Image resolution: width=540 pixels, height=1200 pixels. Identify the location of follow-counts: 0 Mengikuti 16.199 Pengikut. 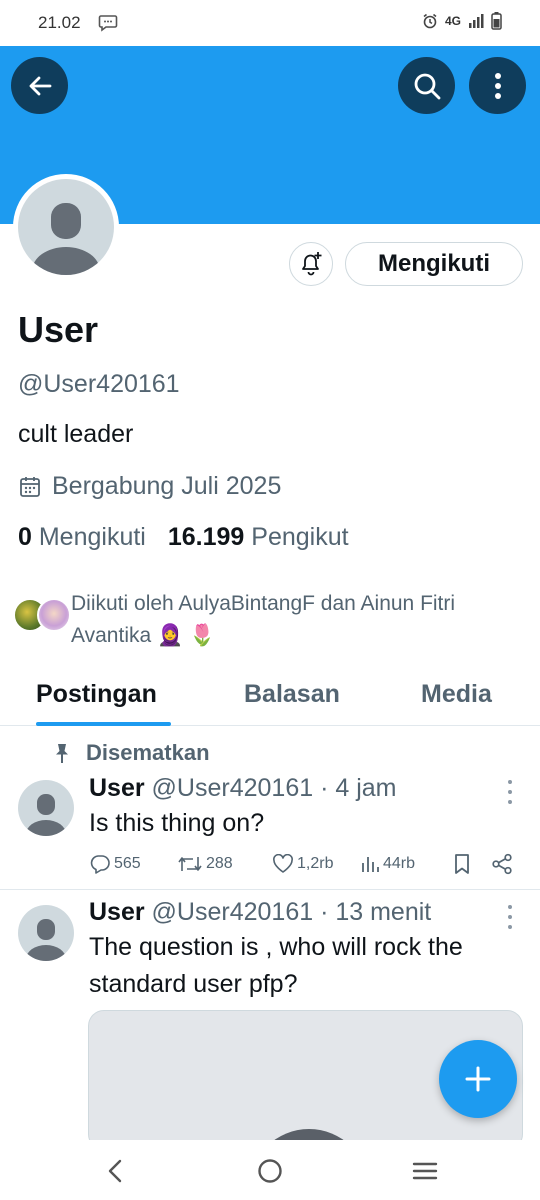
(183, 537).